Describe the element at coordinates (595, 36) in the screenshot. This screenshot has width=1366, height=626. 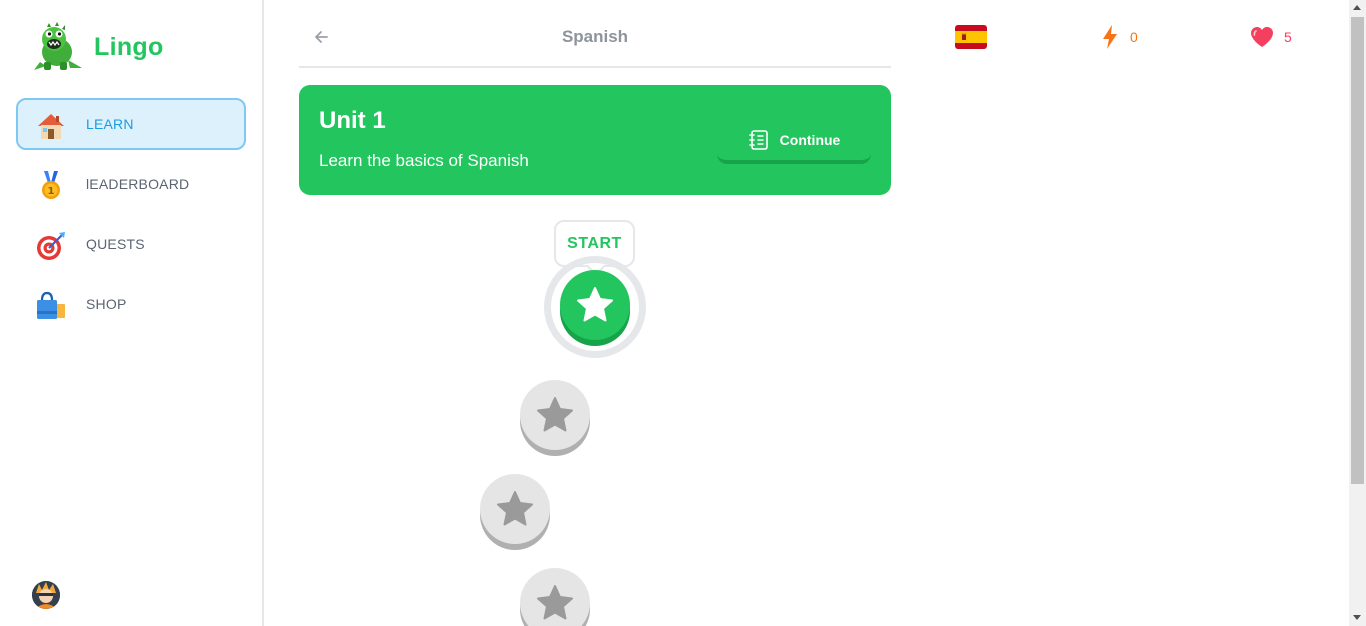
I see `course-title: Spanish` at that location.